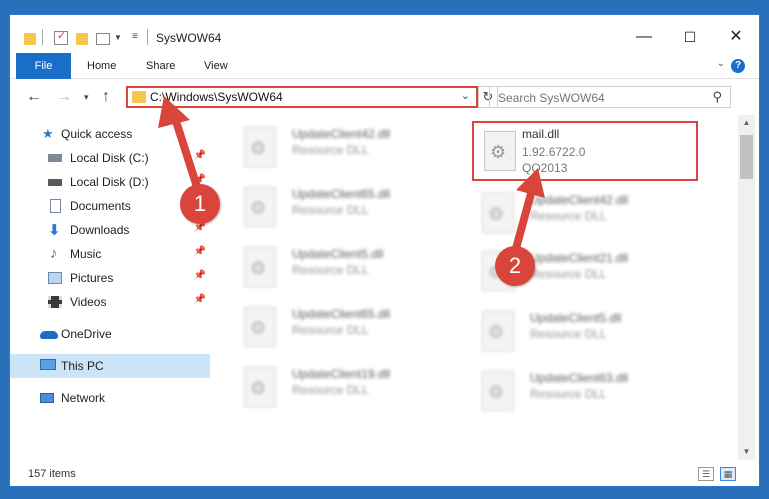 The image size is (769, 499). What do you see at coordinates (515, 266) in the screenshot?
I see `step-2-badge: 2` at bounding box center [515, 266].